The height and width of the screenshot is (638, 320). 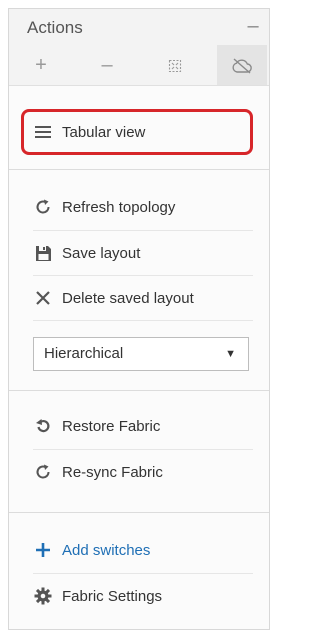 I want to click on dropdown-caret-icon: ▼, so click(x=230, y=354).